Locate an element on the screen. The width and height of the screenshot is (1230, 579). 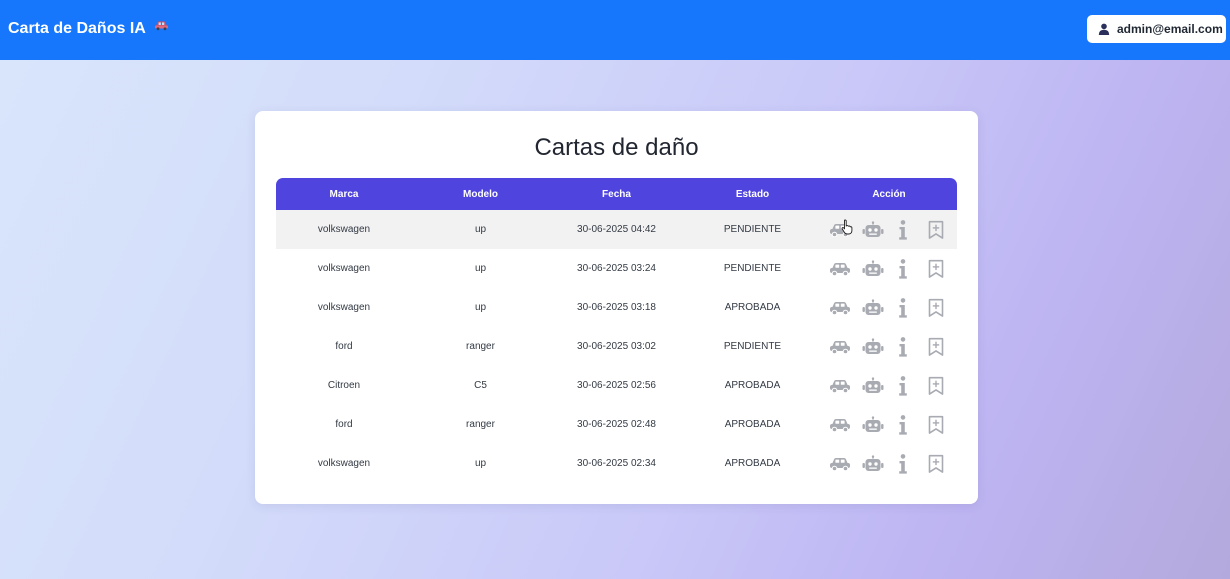
column-header-estado: Estado is located at coordinates (752, 194).